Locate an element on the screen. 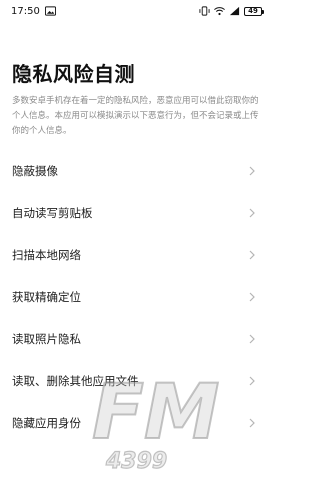 This screenshot has width=320, height=480. list-item-label: 获取精确定位 is located at coordinates (46, 297).